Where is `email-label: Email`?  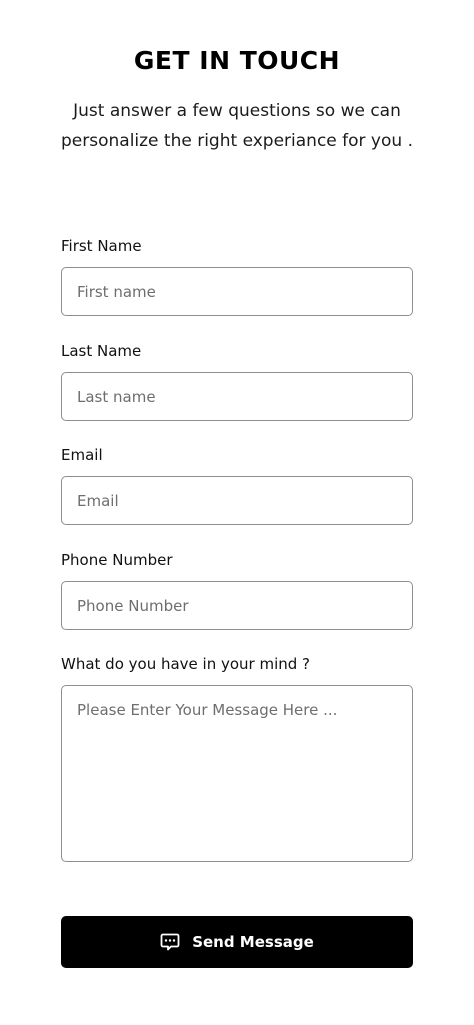 email-label: Email is located at coordinates (82, 455).